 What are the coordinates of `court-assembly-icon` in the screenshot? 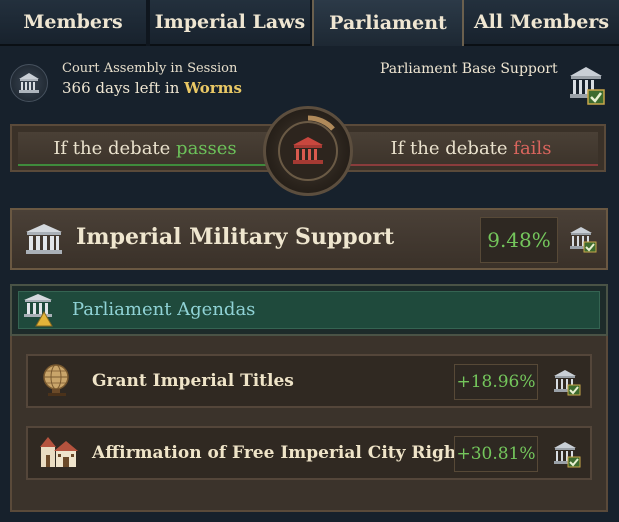 It's located at (29, 83).